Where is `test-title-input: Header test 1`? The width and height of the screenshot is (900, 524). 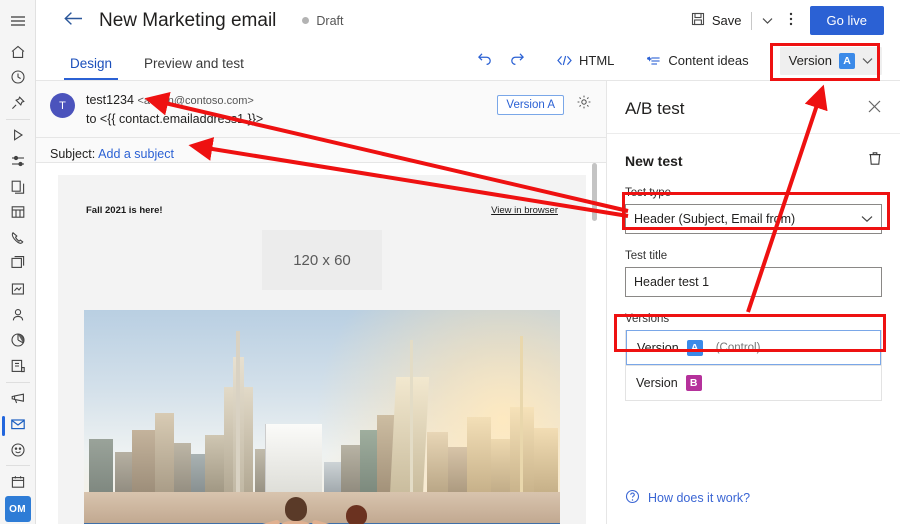 test-title-input: Header test 1 is located at coordinates (753, 282).